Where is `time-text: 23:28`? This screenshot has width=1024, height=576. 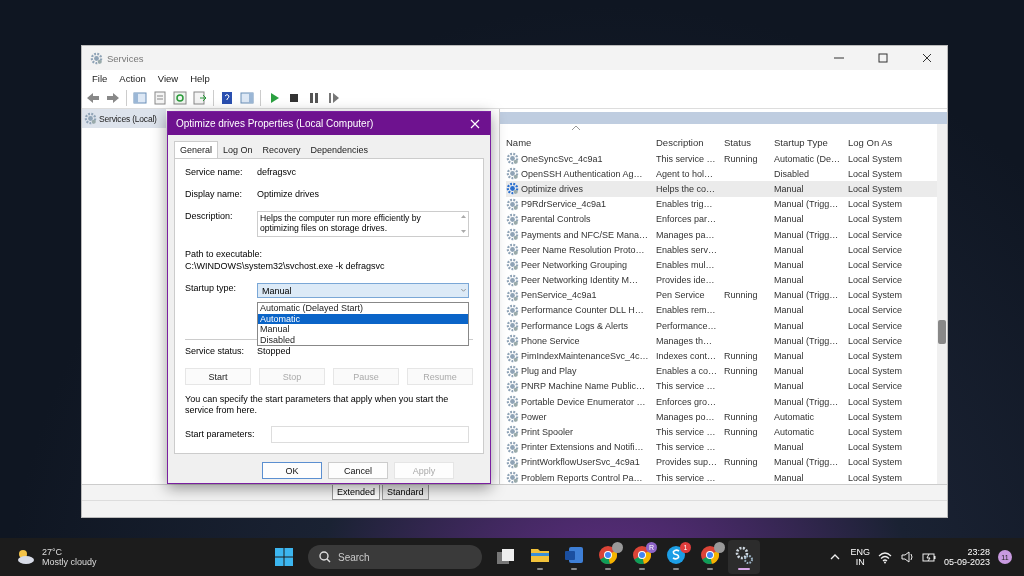 time-text: 23:28 is located at coordinates (978, 552).